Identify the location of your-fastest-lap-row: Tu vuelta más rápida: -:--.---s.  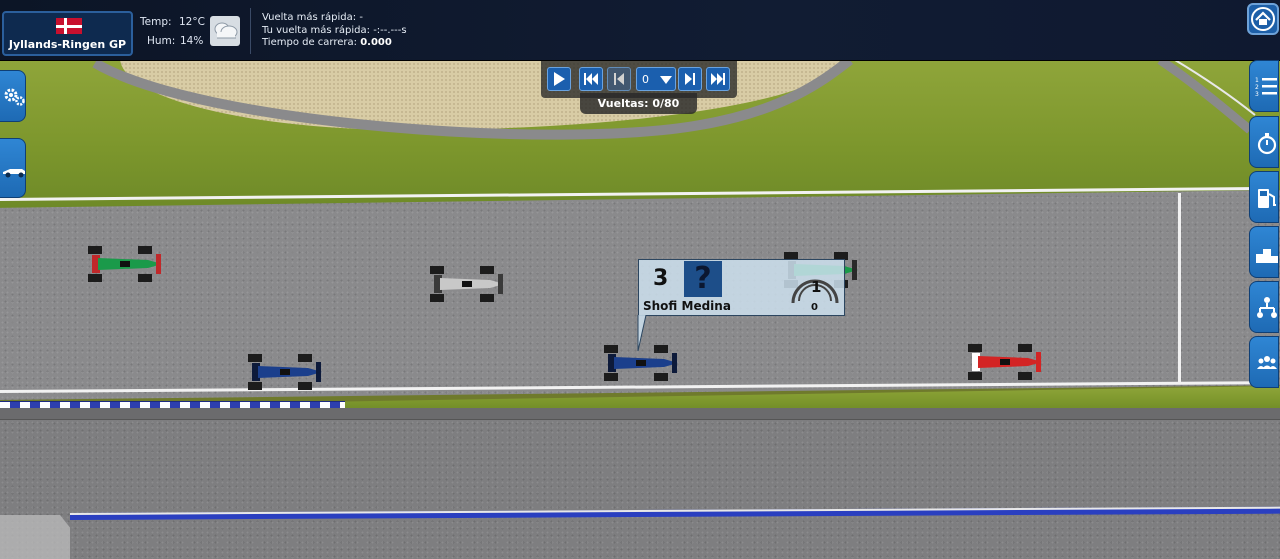
(334, 30).